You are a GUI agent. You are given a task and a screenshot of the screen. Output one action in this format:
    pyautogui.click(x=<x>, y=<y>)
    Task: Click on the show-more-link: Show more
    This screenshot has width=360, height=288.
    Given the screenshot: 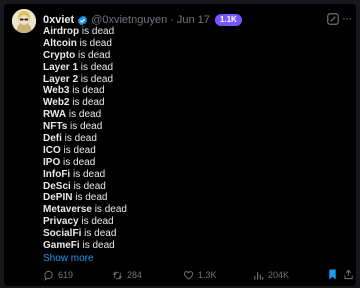 What is the action you would take?
    pyautogui.click(x=193, y=259)
    